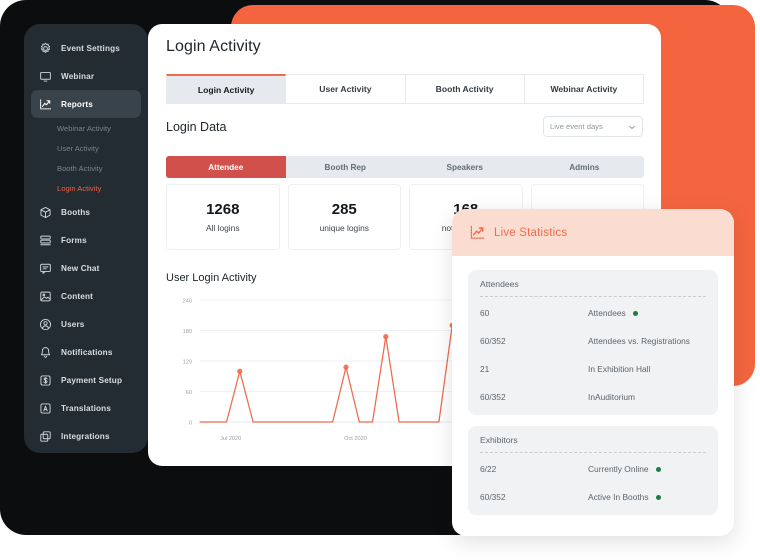  Describe the element at coordinates (344, 209) in the screenshot. I see `stat-card-value: 285` at that location.